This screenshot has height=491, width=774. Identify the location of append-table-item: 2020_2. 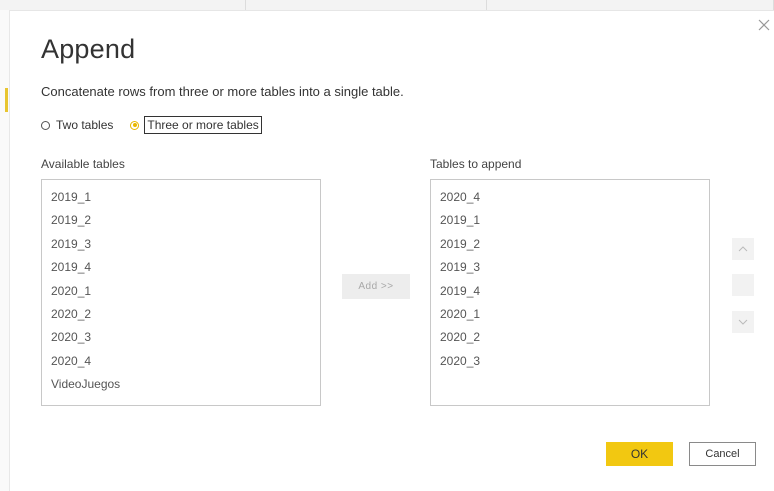
(574, 337).